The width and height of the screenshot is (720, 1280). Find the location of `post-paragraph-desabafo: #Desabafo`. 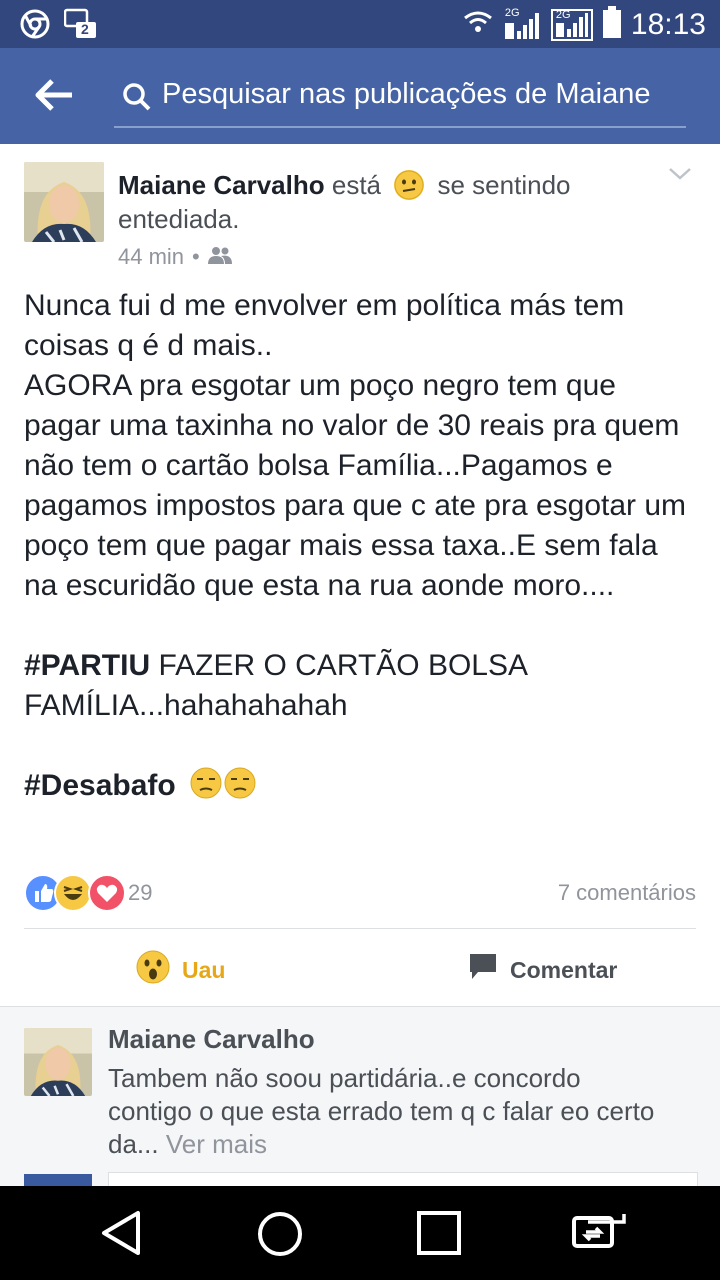

post-paragraph-desabafo: #Desabafo is located at coordinates (359, 788).